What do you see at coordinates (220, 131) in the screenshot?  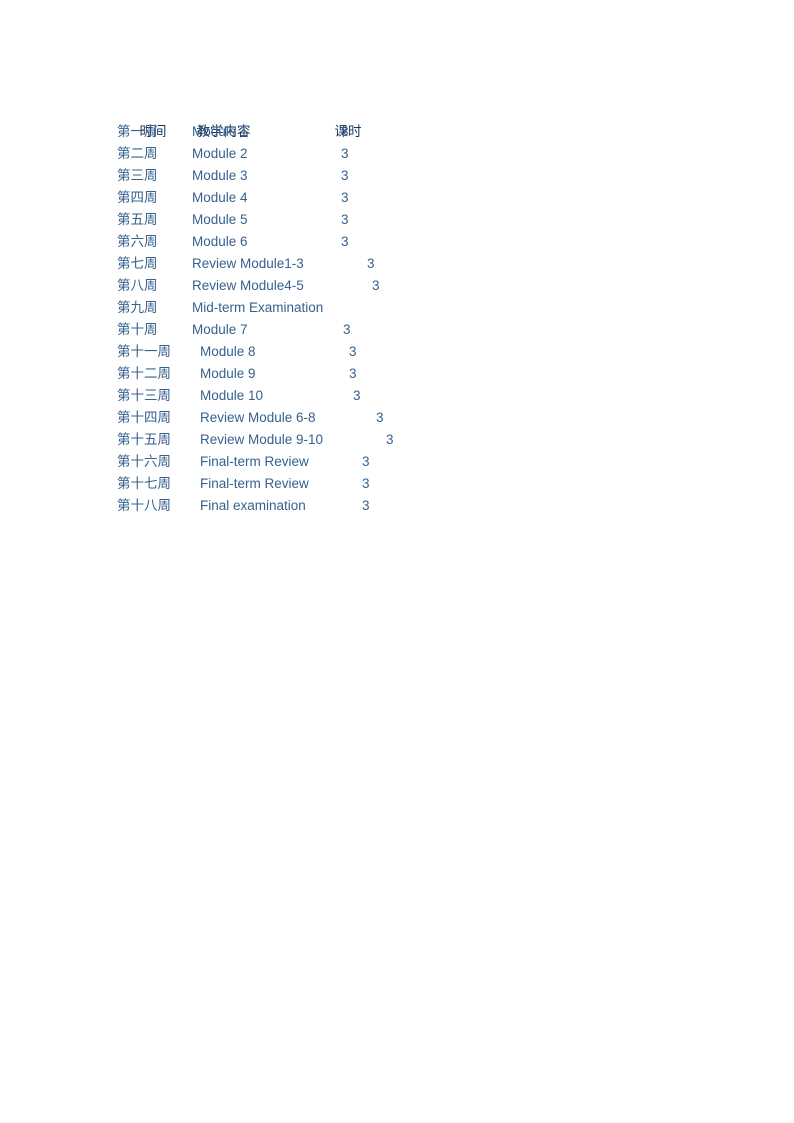 I see `row-content-label: Module 1` at bounding box center [220, 131].